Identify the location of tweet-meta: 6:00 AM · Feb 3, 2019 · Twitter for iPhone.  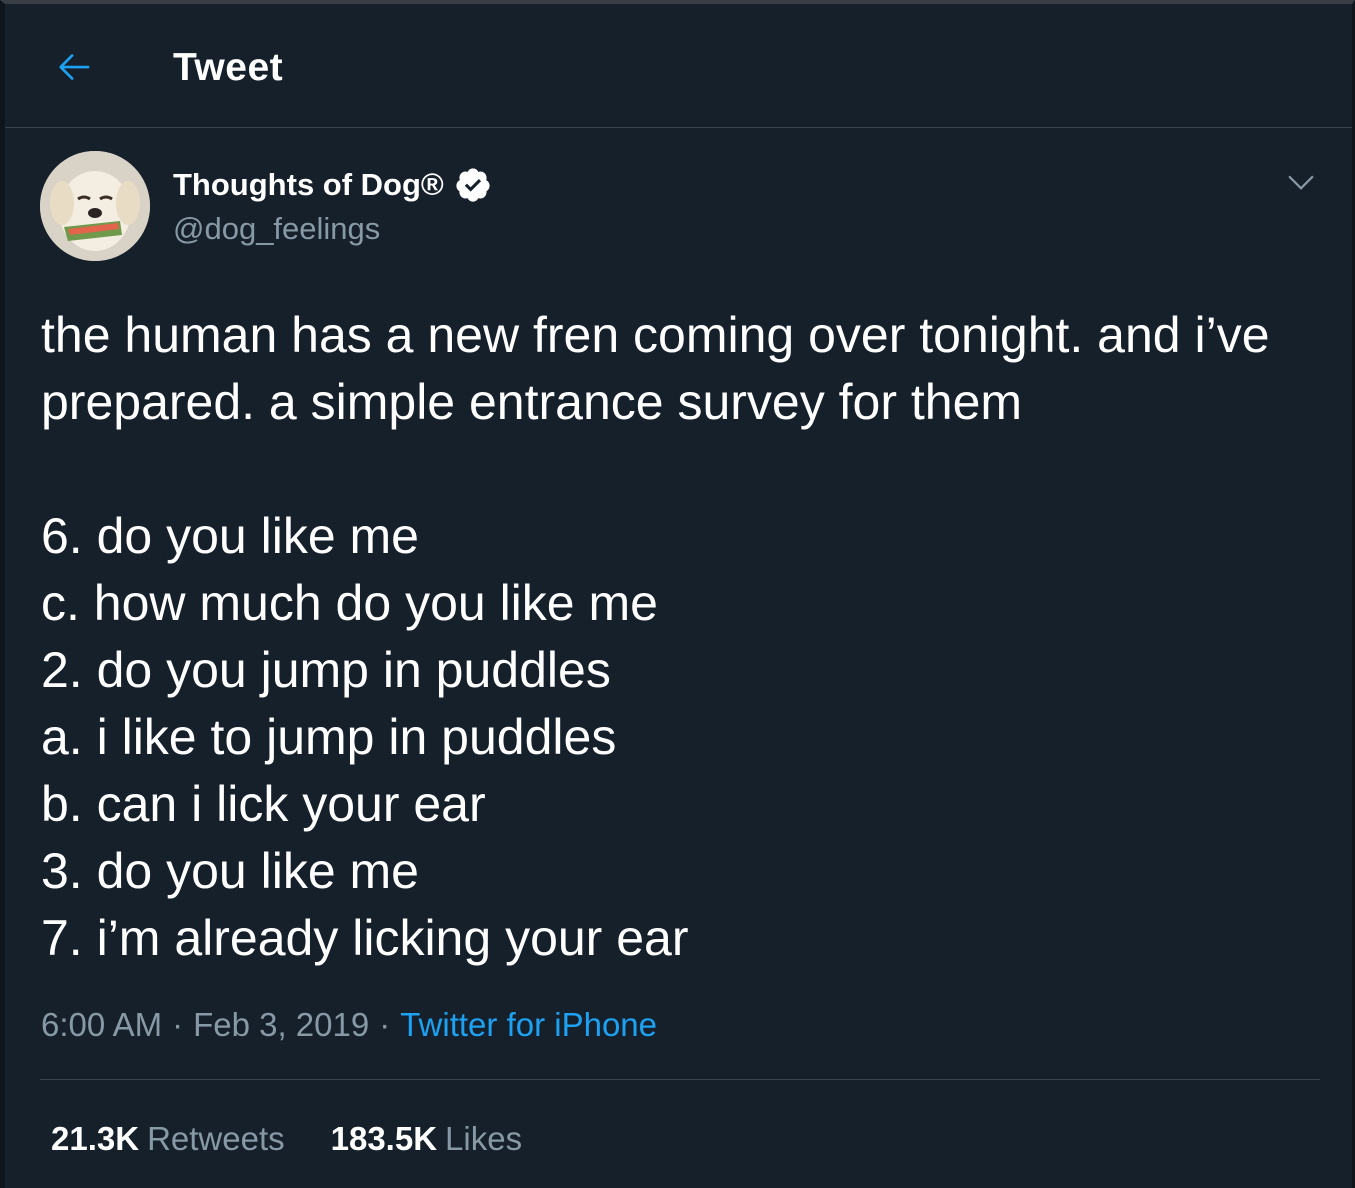
(349, 1025).